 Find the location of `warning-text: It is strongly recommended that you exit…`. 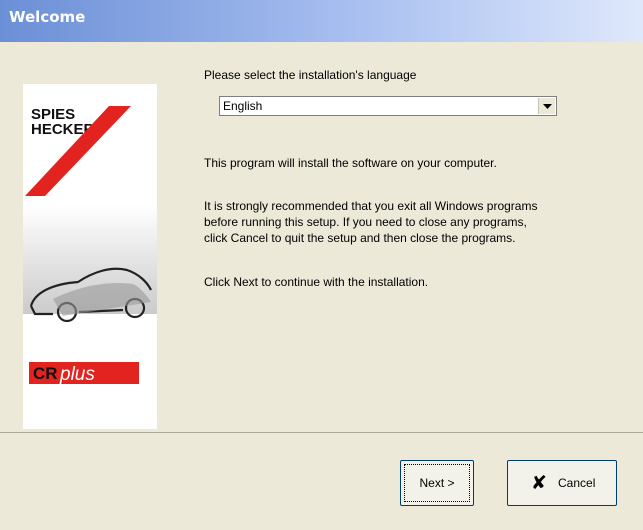

warning-text: It is strongly recommended that you exit… is located at coordinates (411, 222).